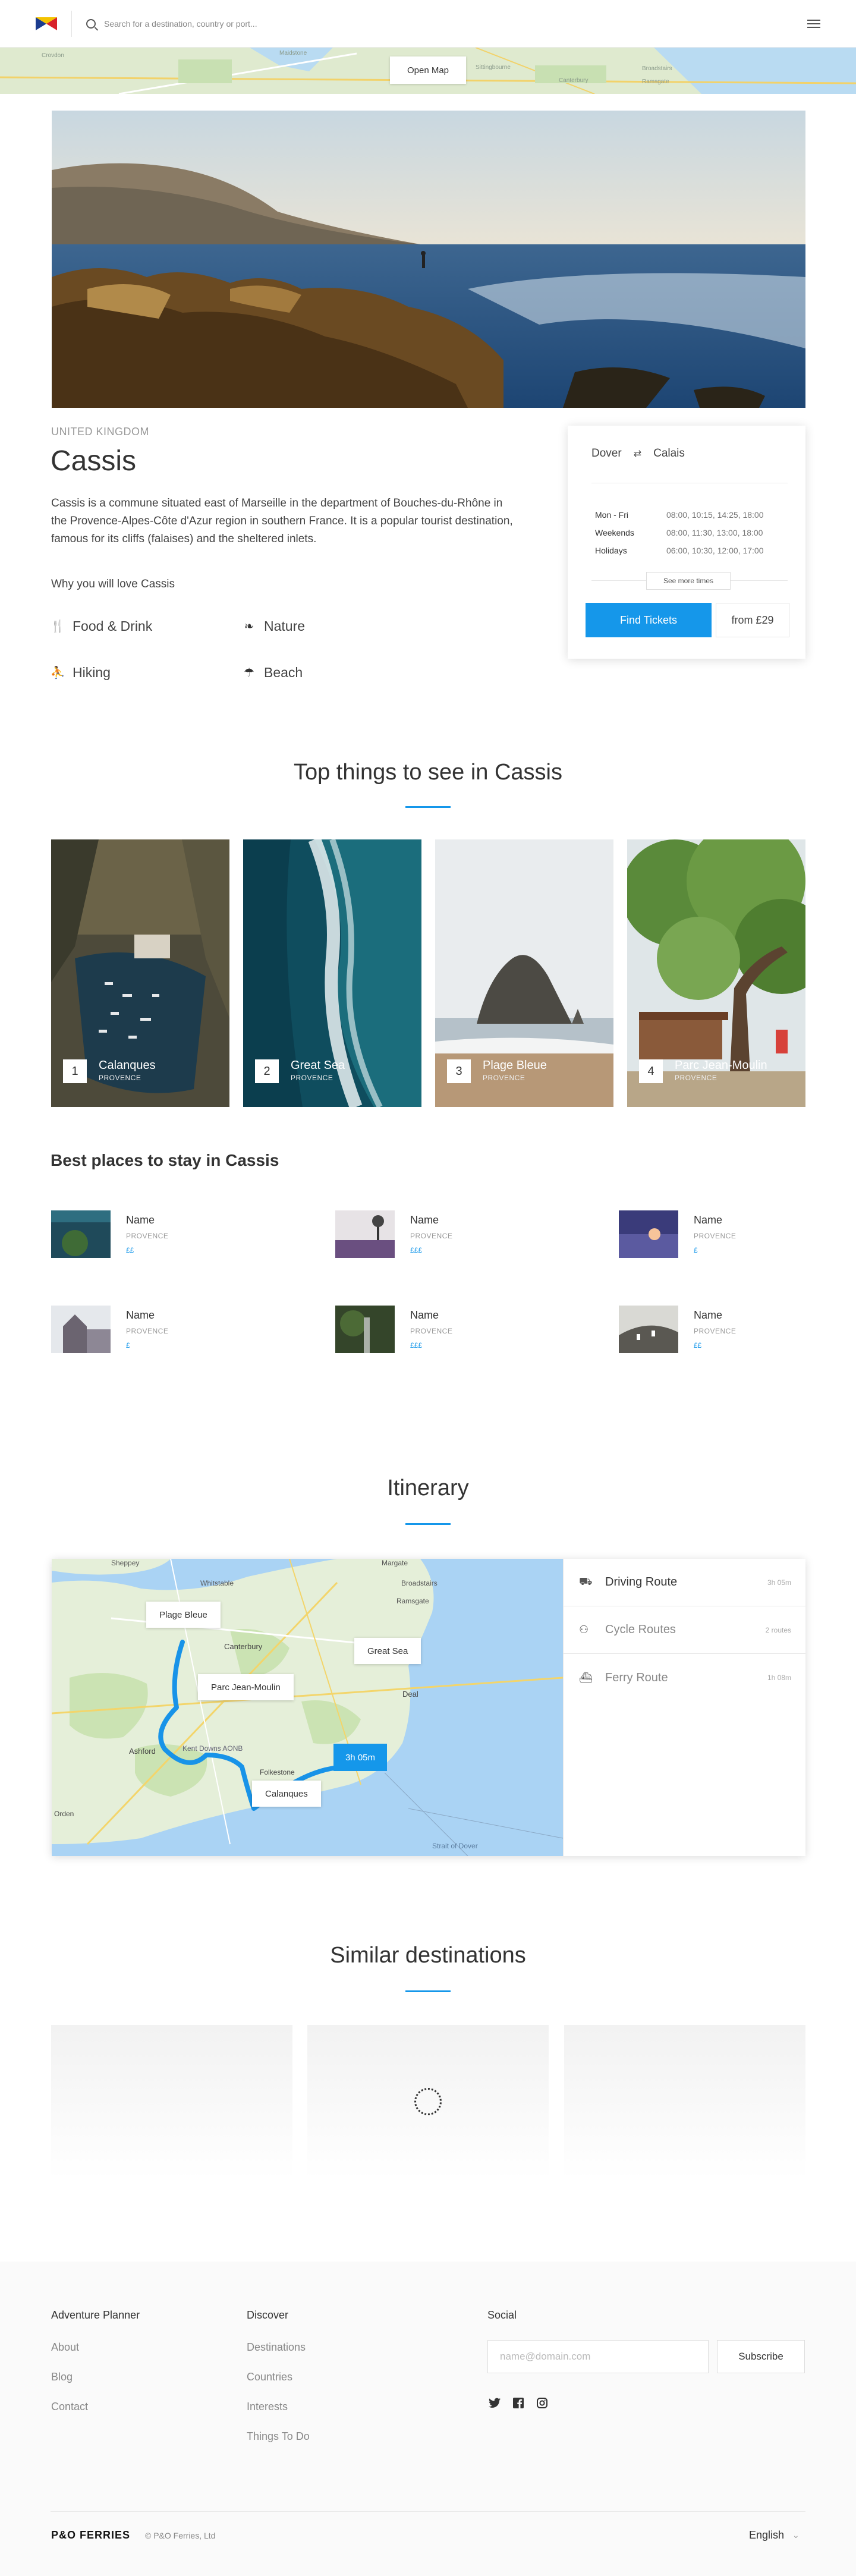 This screenshot has height=2576, width=856. I want to click on swap-arrows-icon: ⇄, so click(637, 454).